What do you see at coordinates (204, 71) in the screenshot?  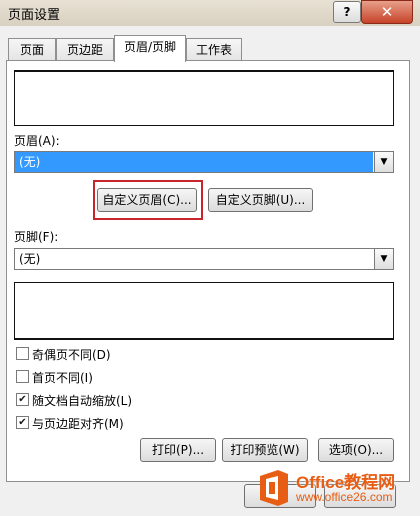 I see `header-preview-rule` at bounding box center [204, 71].